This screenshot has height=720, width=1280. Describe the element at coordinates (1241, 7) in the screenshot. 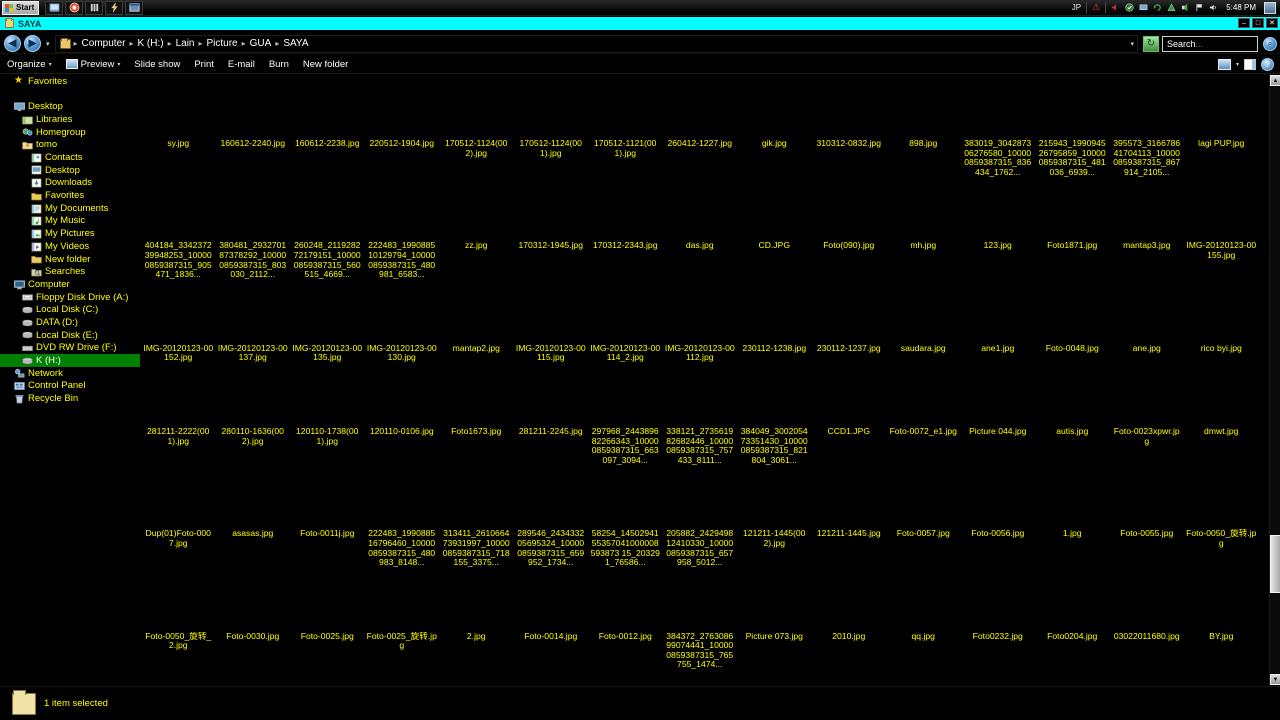

I see `taskbar-clock: 5:48 PM` at that location.